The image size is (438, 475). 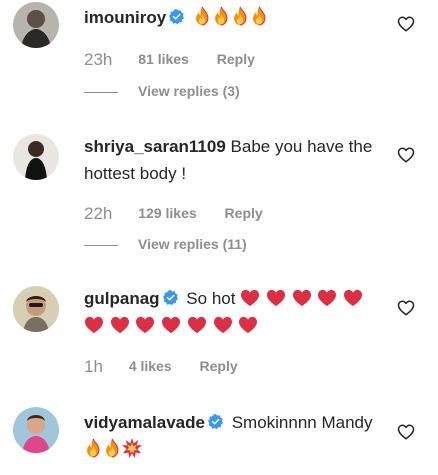 What do you see at coordinates (122, 298) in the screenshot?
I see `comment-username: gulpanag` at bounding box center [122, 298].